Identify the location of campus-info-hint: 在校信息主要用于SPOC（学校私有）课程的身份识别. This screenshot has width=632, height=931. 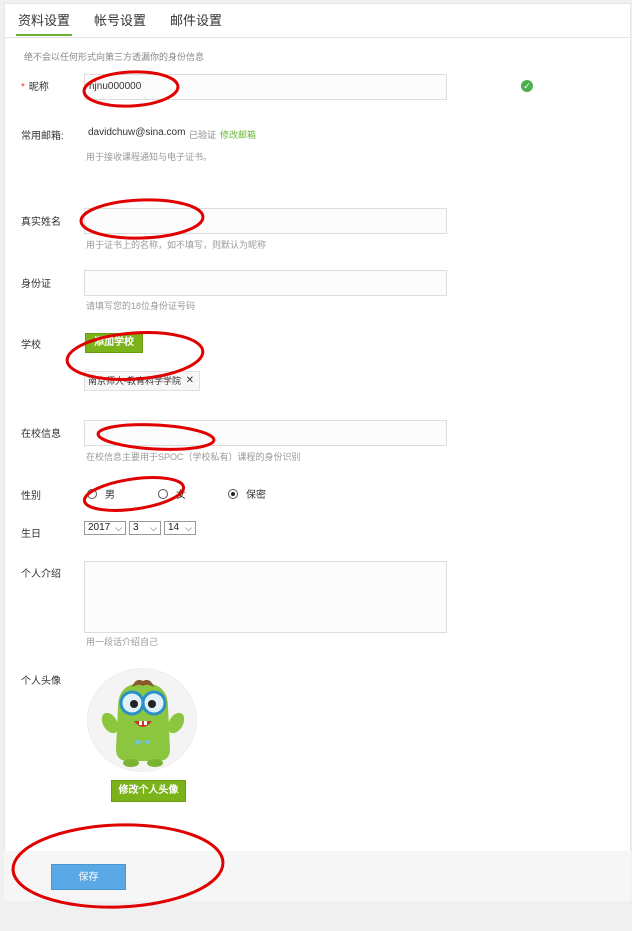
(193, 457).